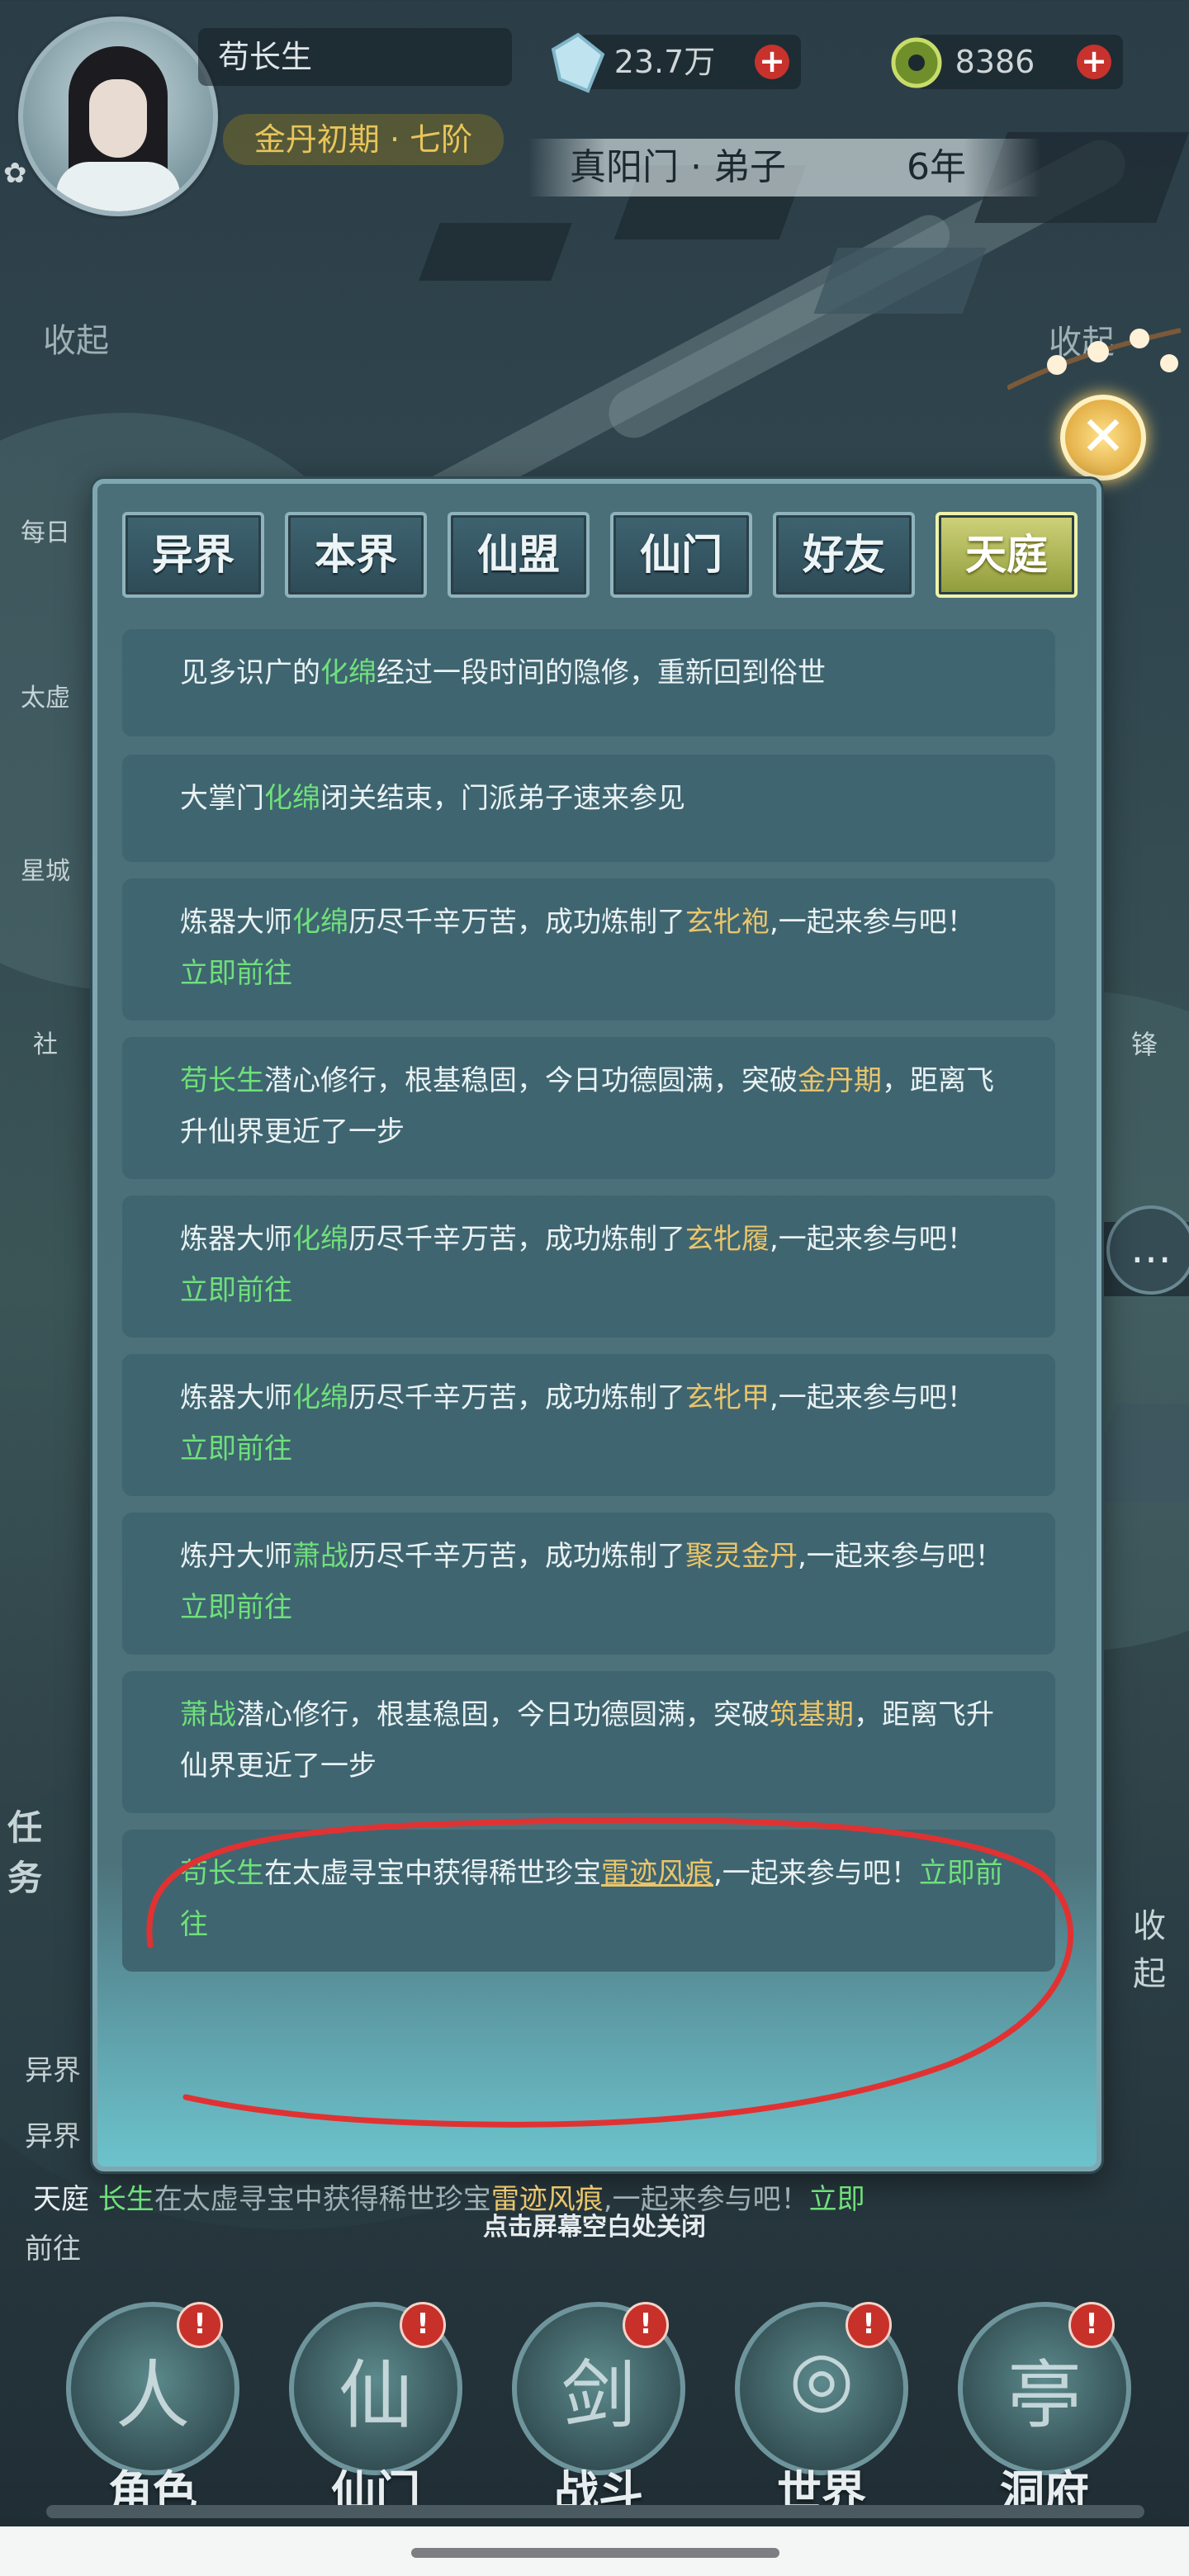  Describe the element at coordinates (598, 2395) in the screenshot. I see `sword-icon: 剑` at that location.